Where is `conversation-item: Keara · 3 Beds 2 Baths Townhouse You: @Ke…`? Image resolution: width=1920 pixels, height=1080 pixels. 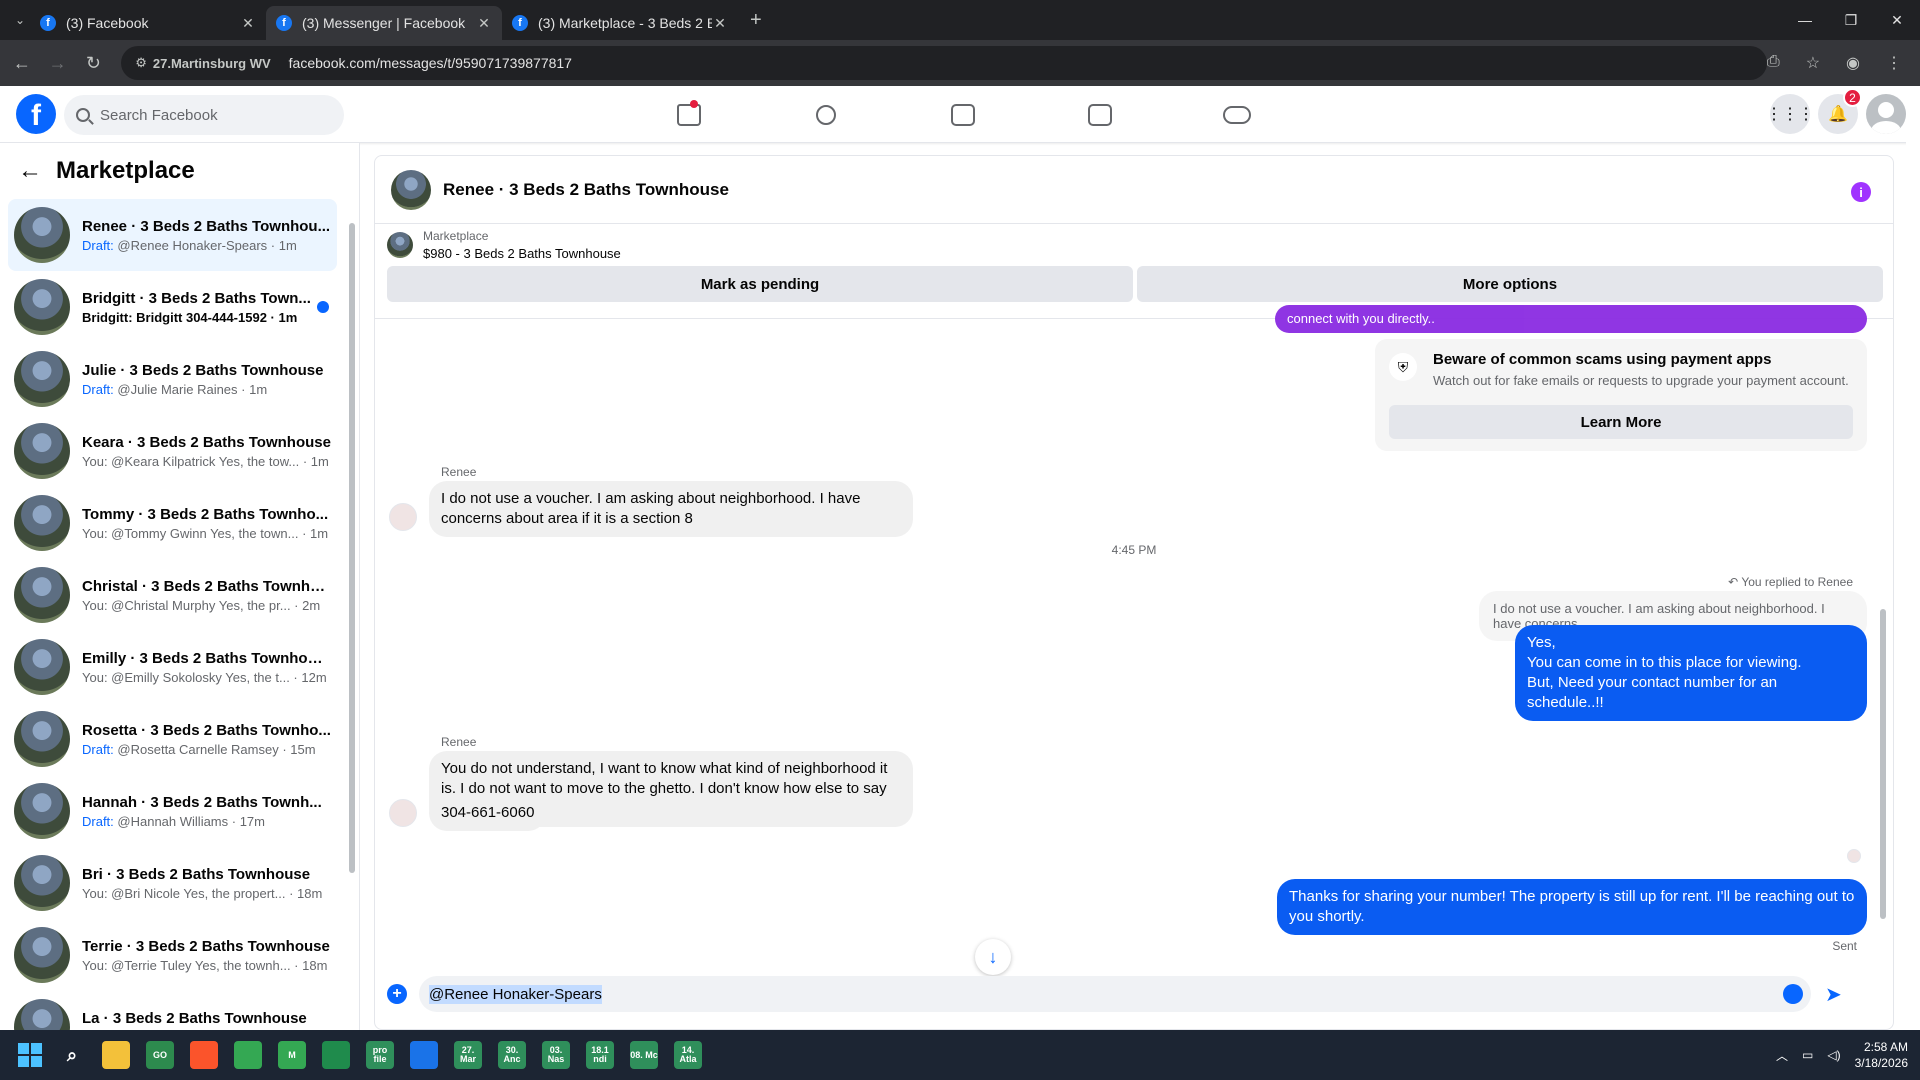 conversation-item: Keara · 3 Beds 2 Baths Townhouse You: @Ke… is located at coordinates (172, 451).